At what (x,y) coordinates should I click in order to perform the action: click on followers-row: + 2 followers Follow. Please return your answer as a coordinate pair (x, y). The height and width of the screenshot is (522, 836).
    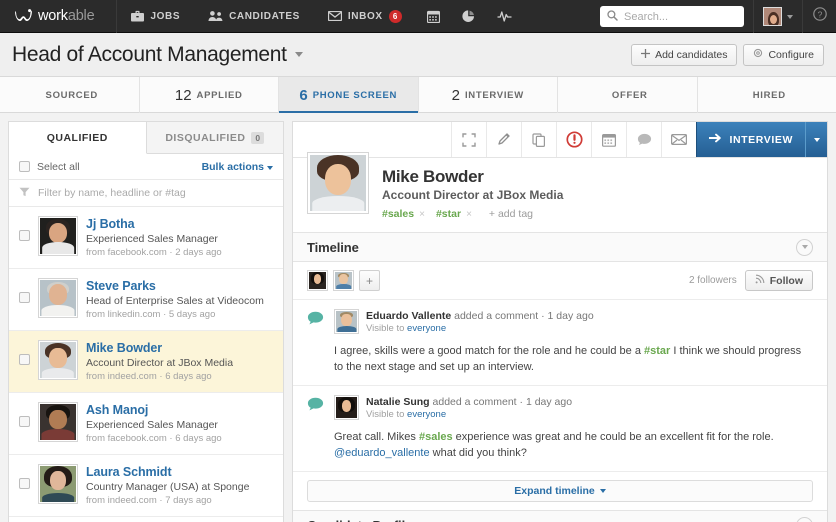
    Looking at the image, I should click on (560, 281).